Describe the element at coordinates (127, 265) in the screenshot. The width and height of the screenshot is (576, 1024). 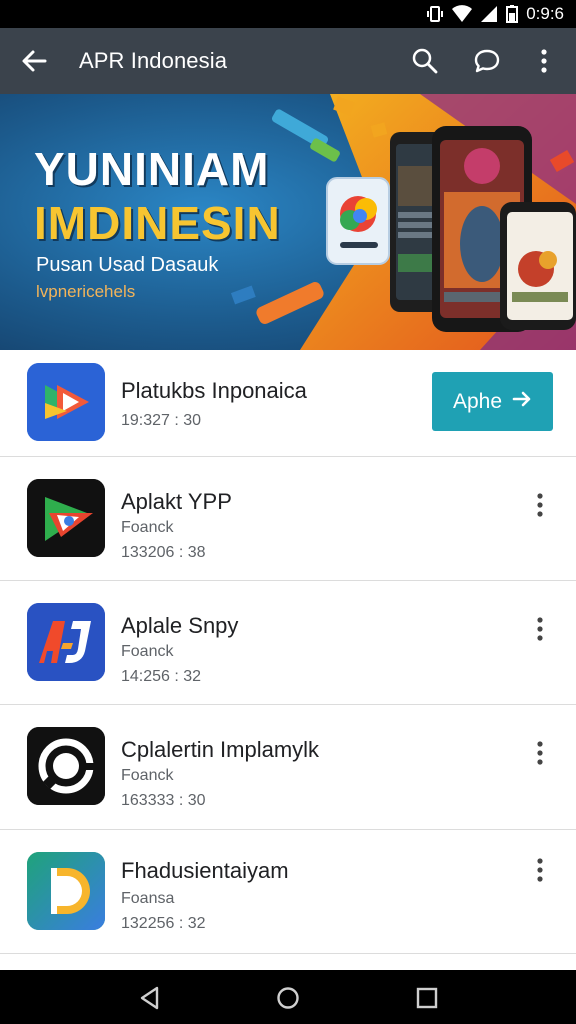
I see `banner-subtitle-line1: Pusan Usad Dasauk` at that location.